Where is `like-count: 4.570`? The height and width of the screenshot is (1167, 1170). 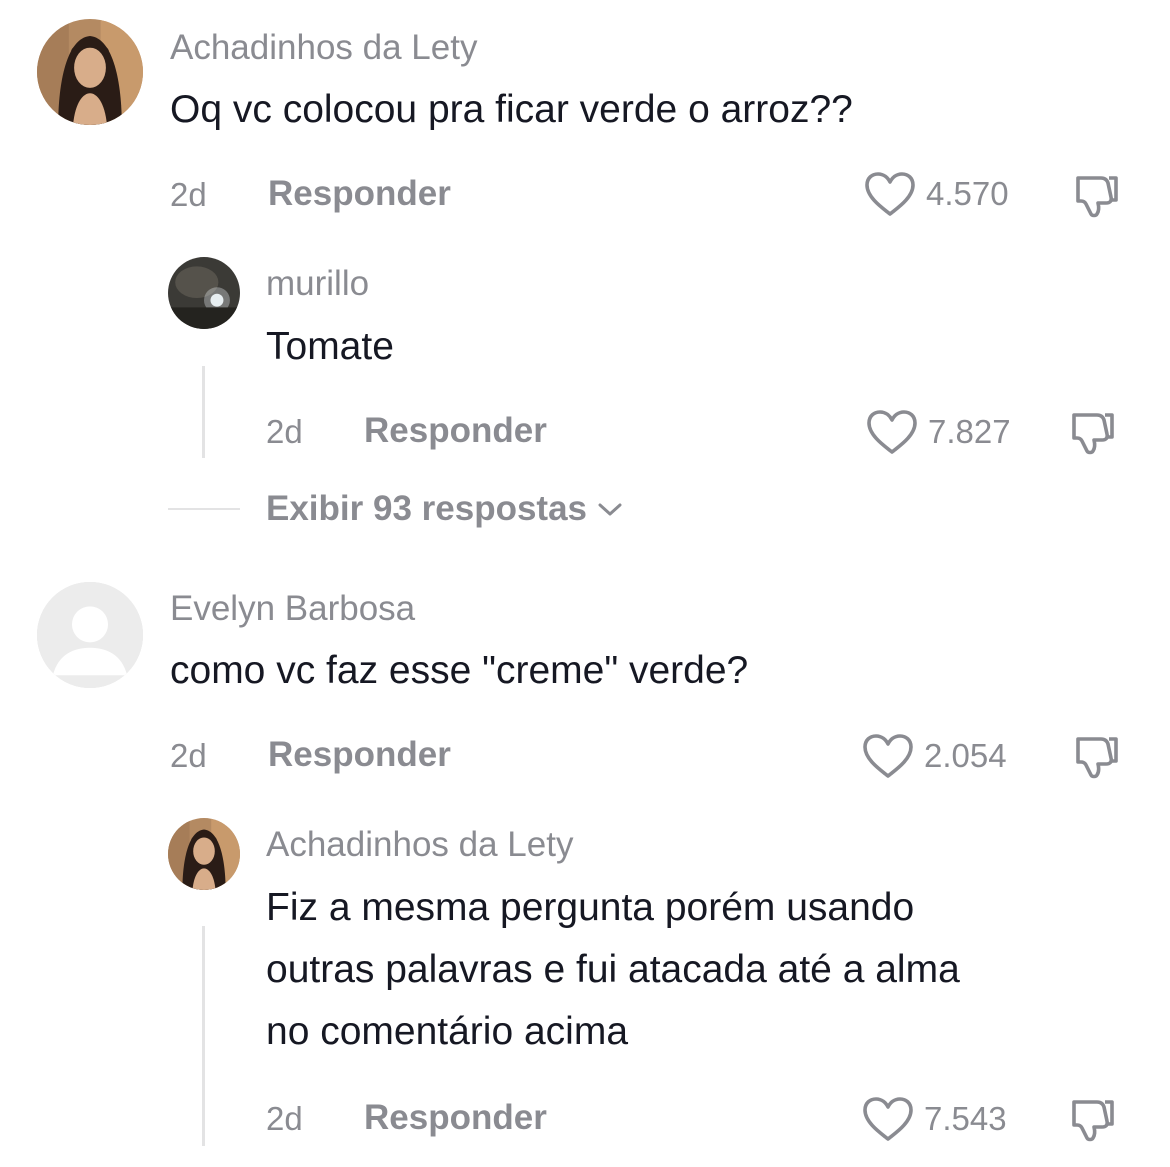 like-count: 4.570 is located at coordinates (967, 193).